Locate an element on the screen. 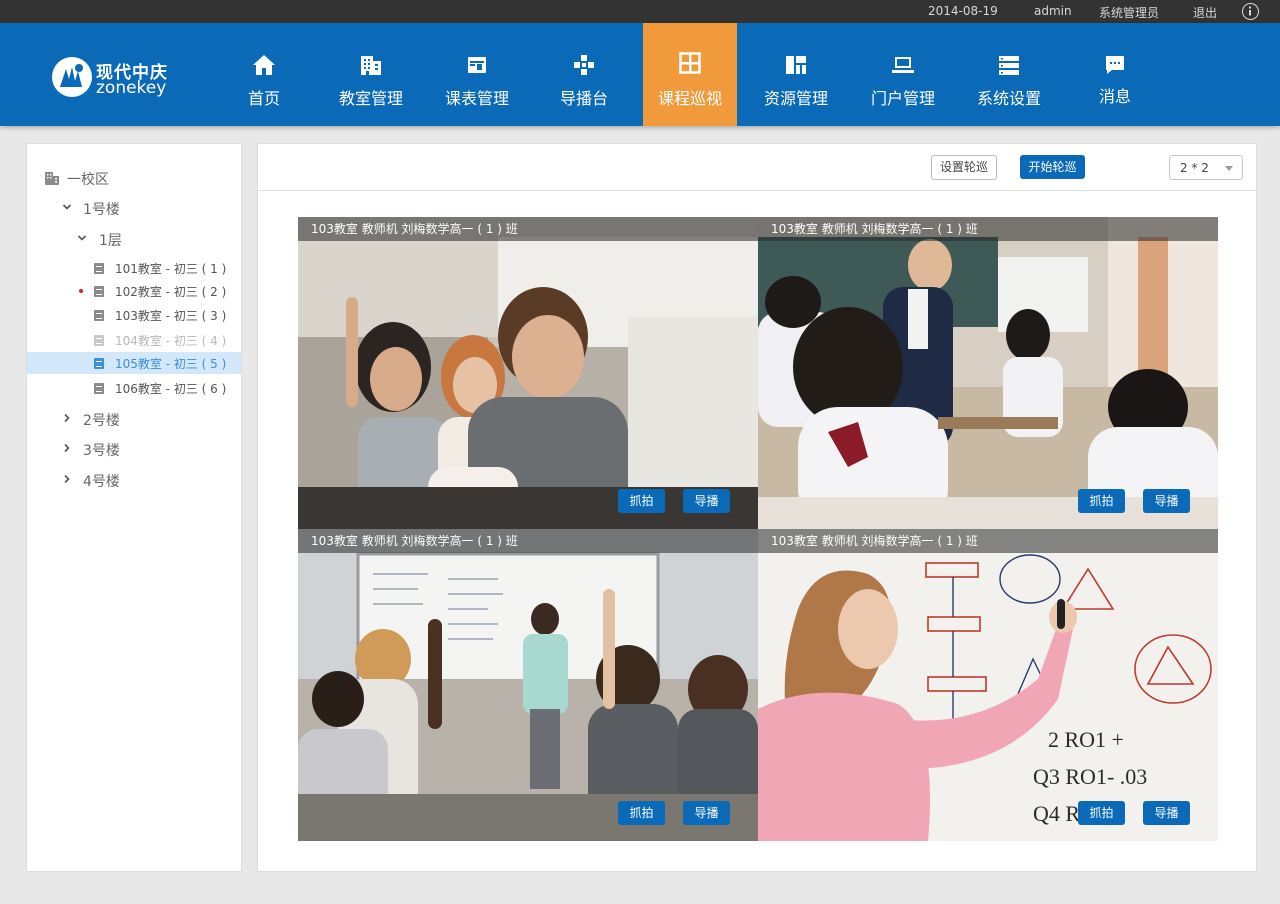 Image resolution: width=1280 pixels, height=904 pixels. logout-link: 退出 is located at coordinates (1205, 12).